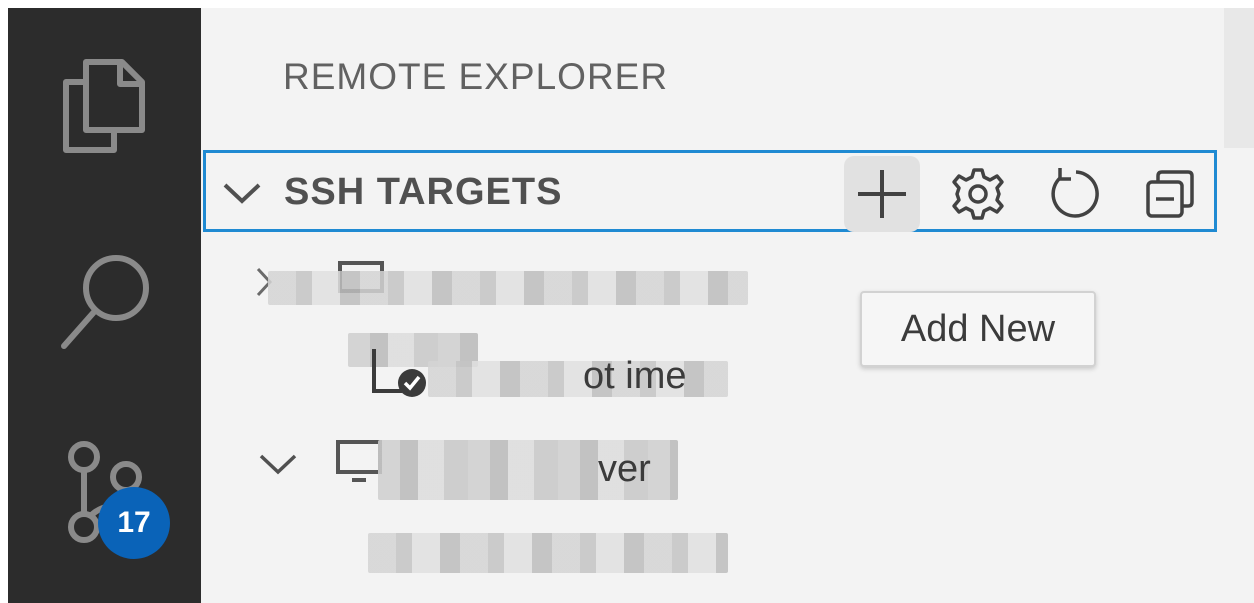  I want to click on refresh-icon, so click(1075, 193).